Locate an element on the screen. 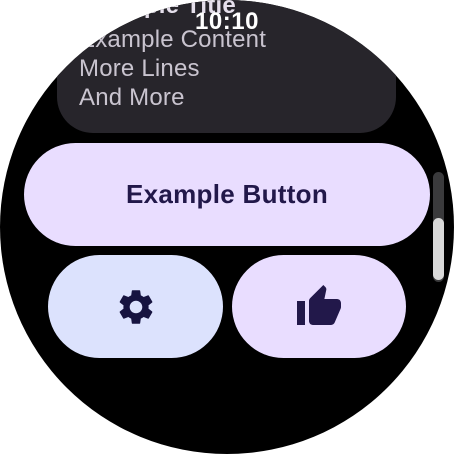 Image resolution: width=454 pixels, height=454 pixels. settings-button is located at coordinates (135, 306).